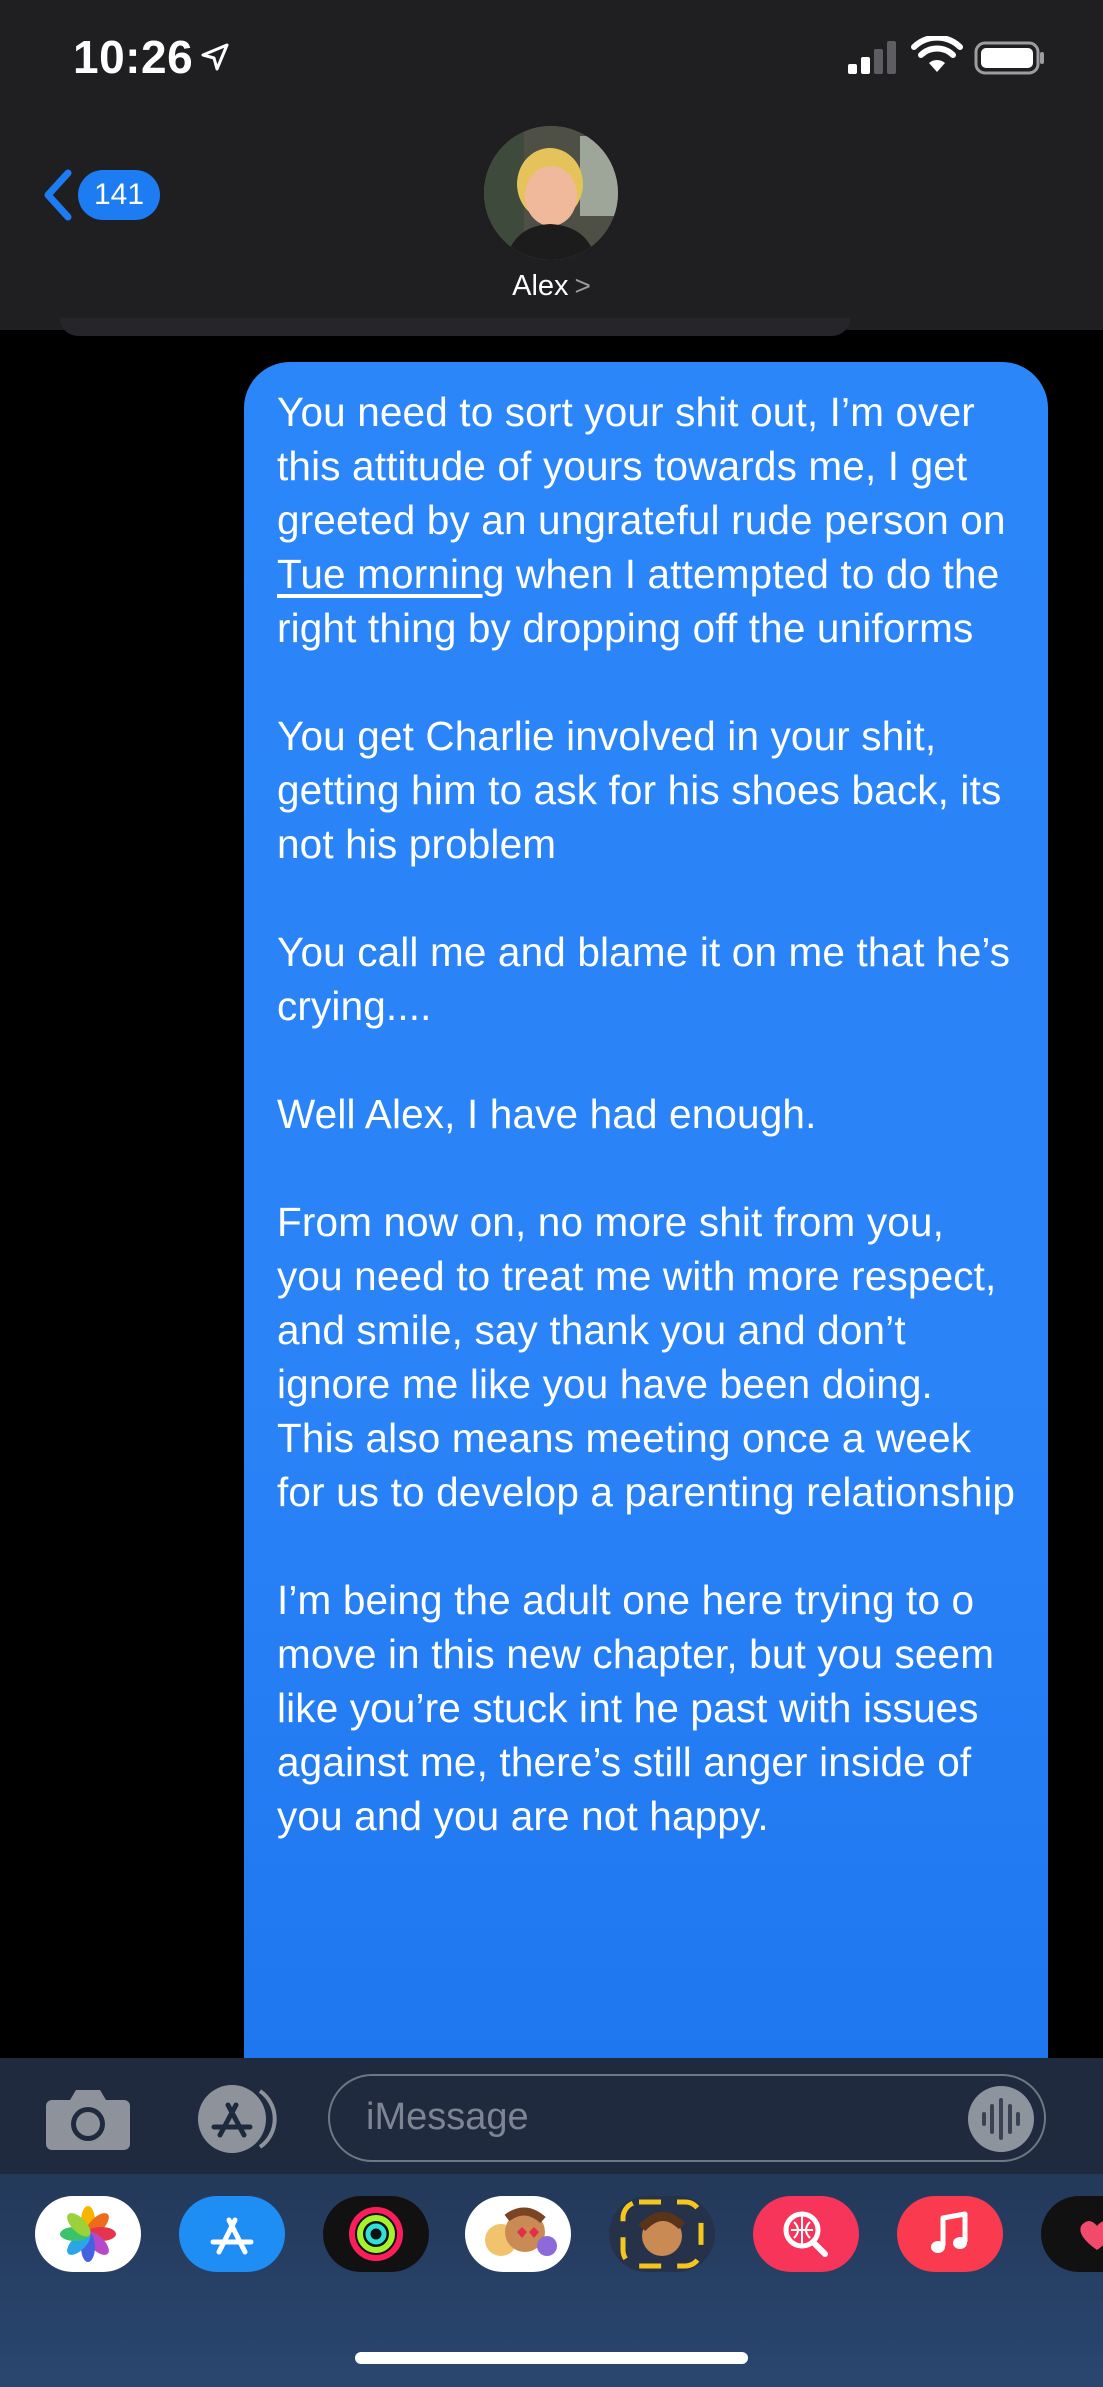 The width and height of the screenshot is (1103, 2387). I want to click on memoji-app-icon, so click(662, 2234).